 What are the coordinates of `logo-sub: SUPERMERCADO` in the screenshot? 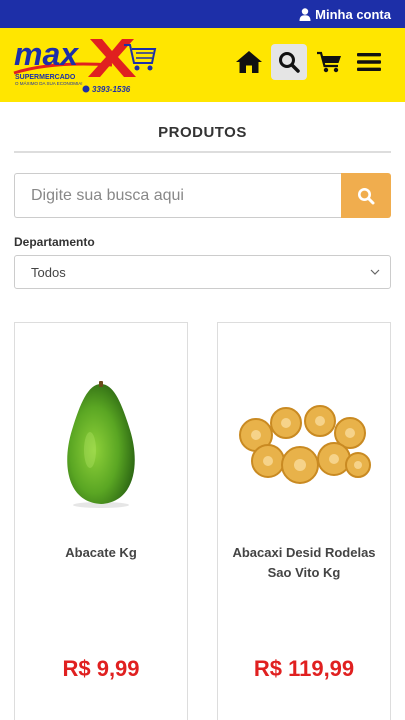 It's located at (45, 77).